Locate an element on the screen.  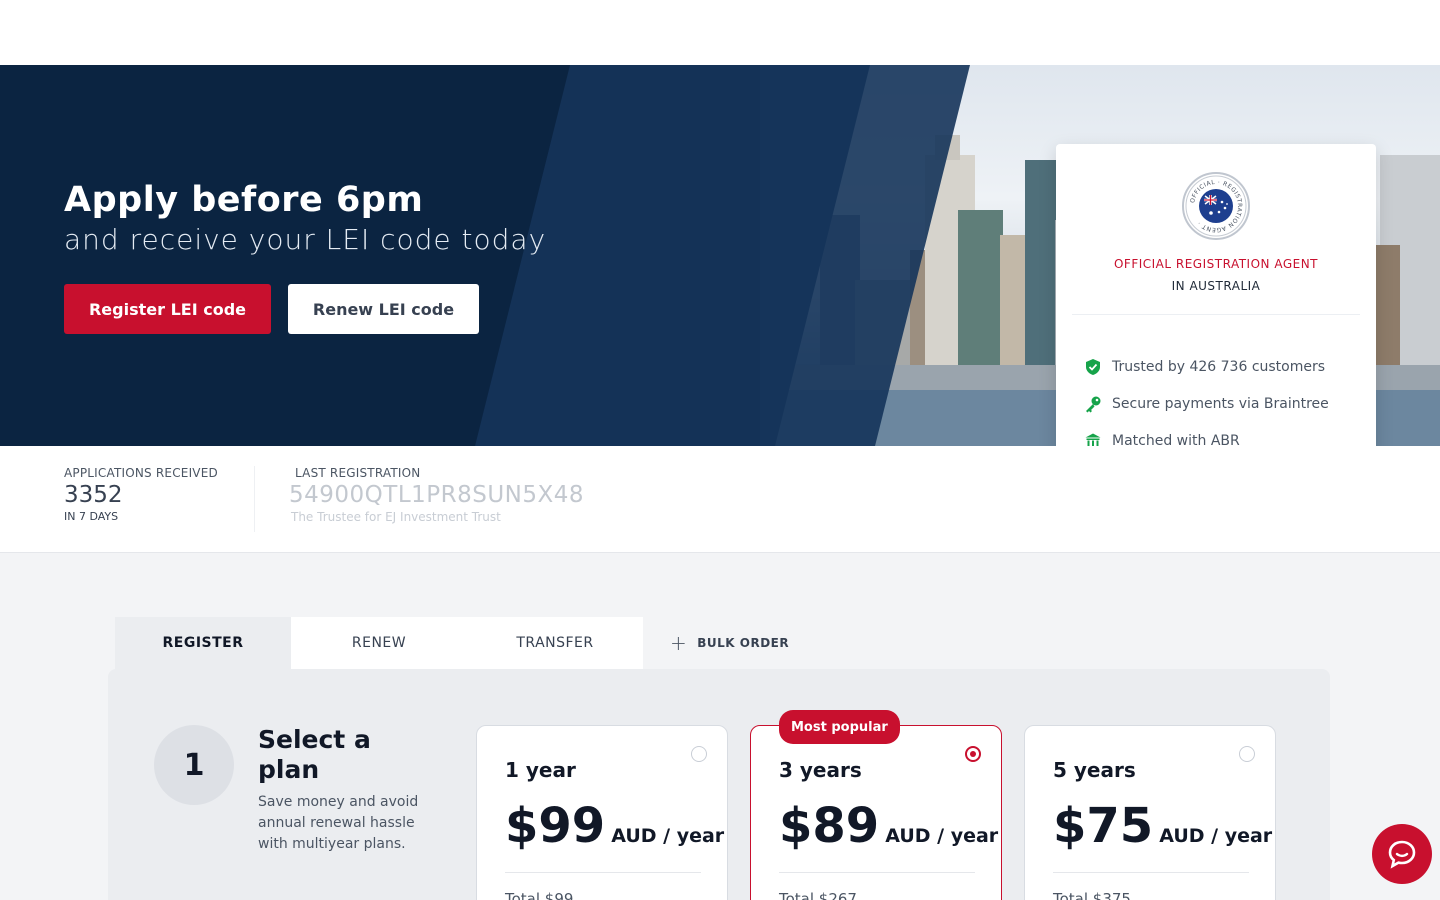
plan-amount: $89 is located at coordinates (829, 826).